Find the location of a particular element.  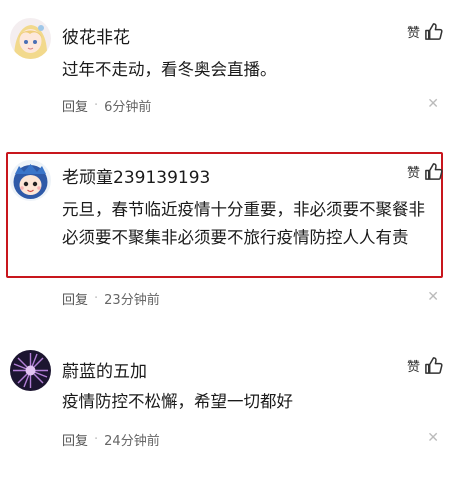

mascot-avatar-icon is located at coordinates (30, 180).